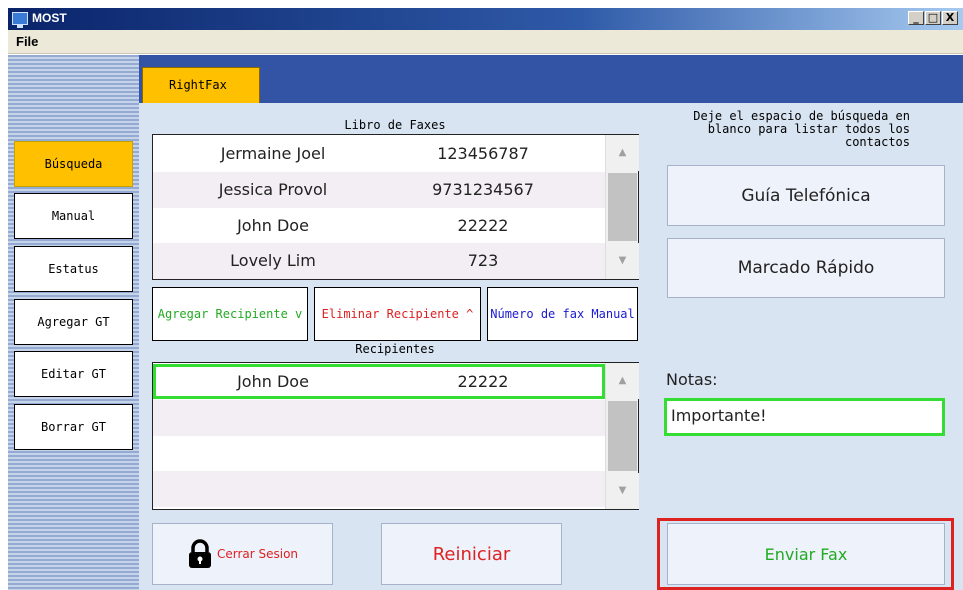 The width and height of the screenshot is (963, 590). I want to click on contact-number: 723, so click(483, 260).